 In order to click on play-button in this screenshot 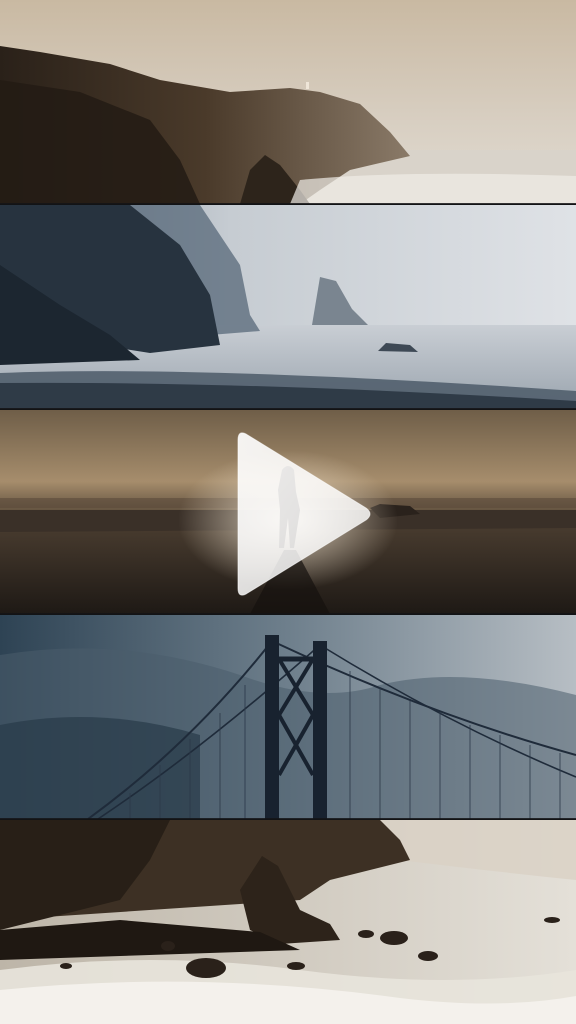, I will do `click(306, 514)`.